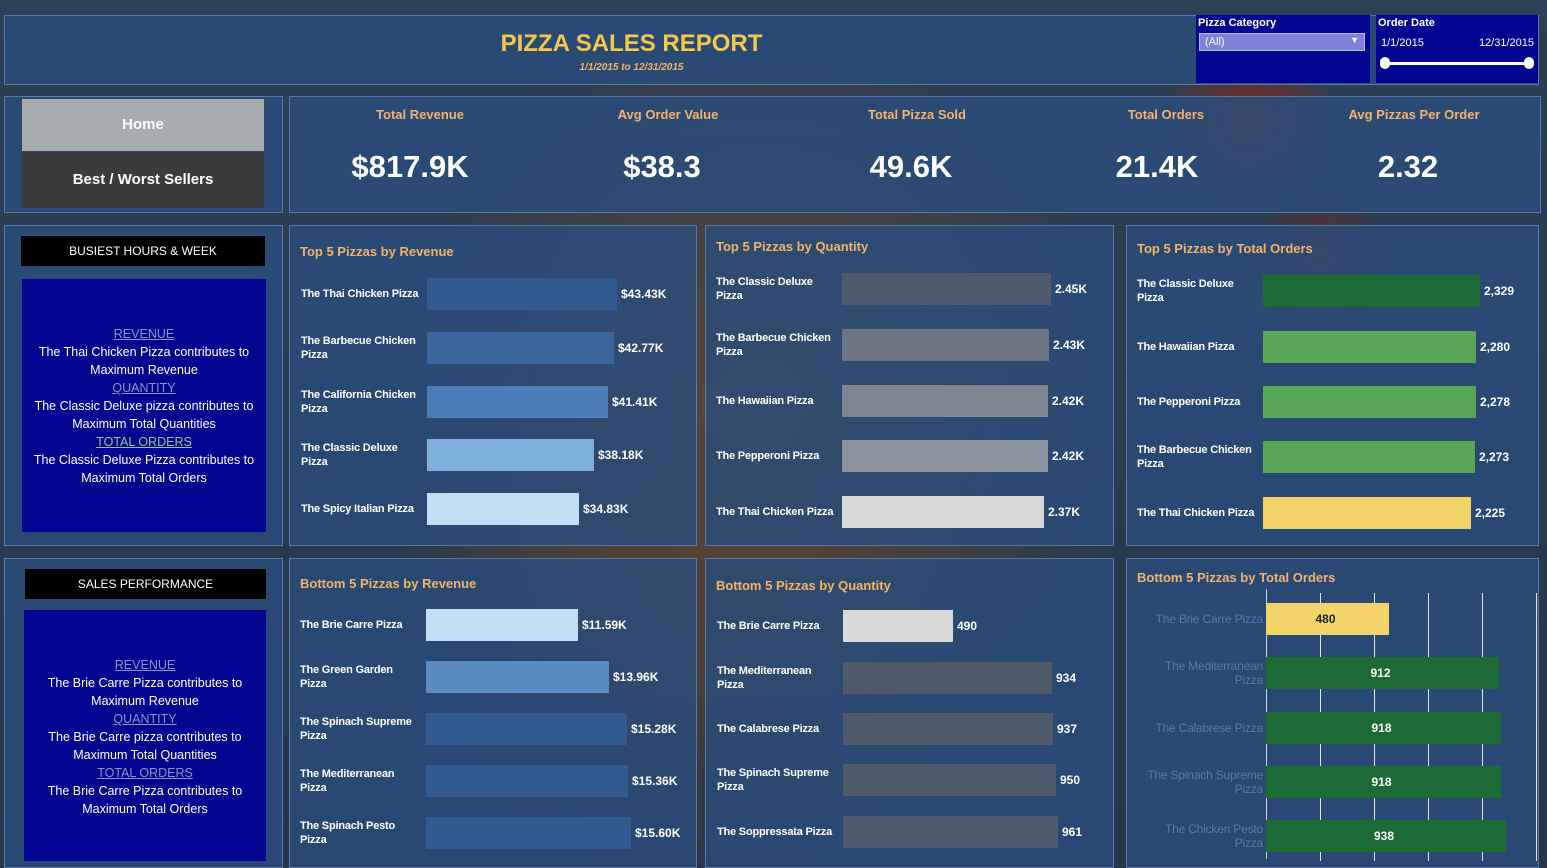 Image resolution: width=1547 pixels, height=868 pixels. What do you see at coordinates (145, 683) in the screenshot?
I see `insight-text: The Brie Carre Pizza contributes to` at bounding box center [145, 683].